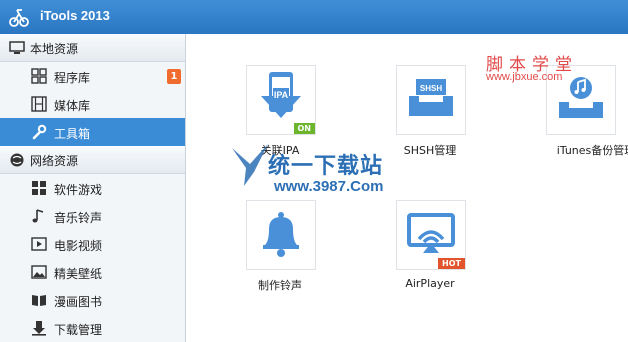  I want to click on picture-icon, so click(39, 272).